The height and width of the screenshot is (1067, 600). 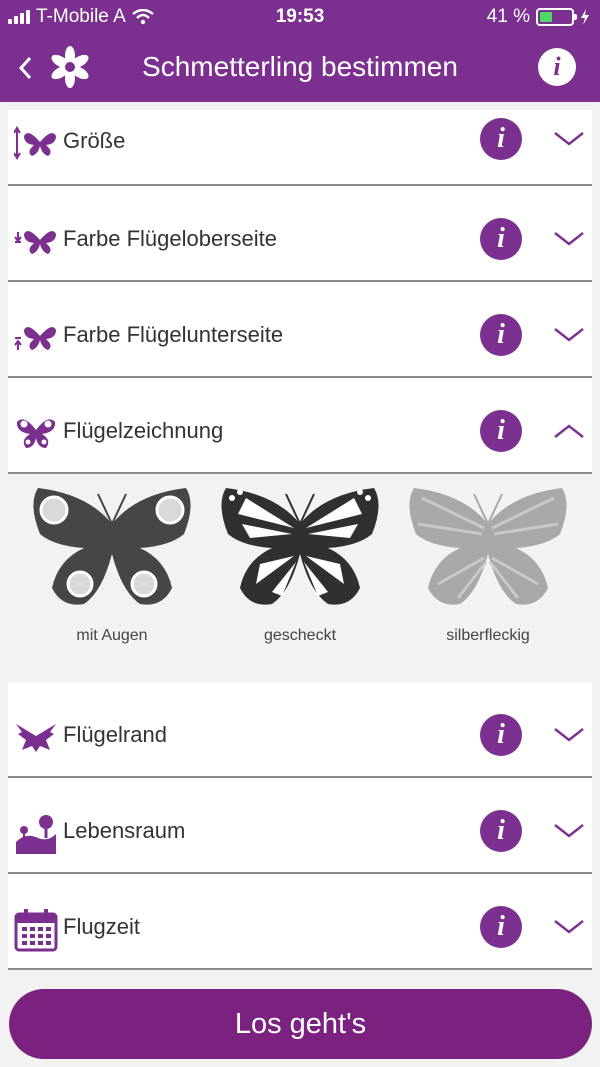 What do you see at coordinates (508, 16) in the screenshot?
I see `battery-percent: 41 %` at bounding box center [508, 16].